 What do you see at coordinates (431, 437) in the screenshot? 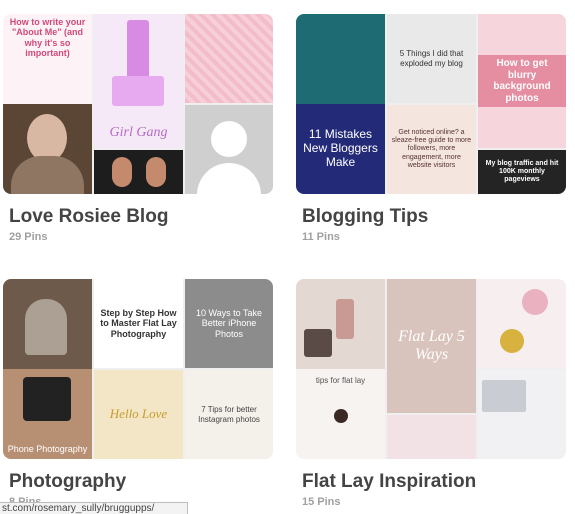
I see `flowers-desk-photo` at bounding box center [431, 437].